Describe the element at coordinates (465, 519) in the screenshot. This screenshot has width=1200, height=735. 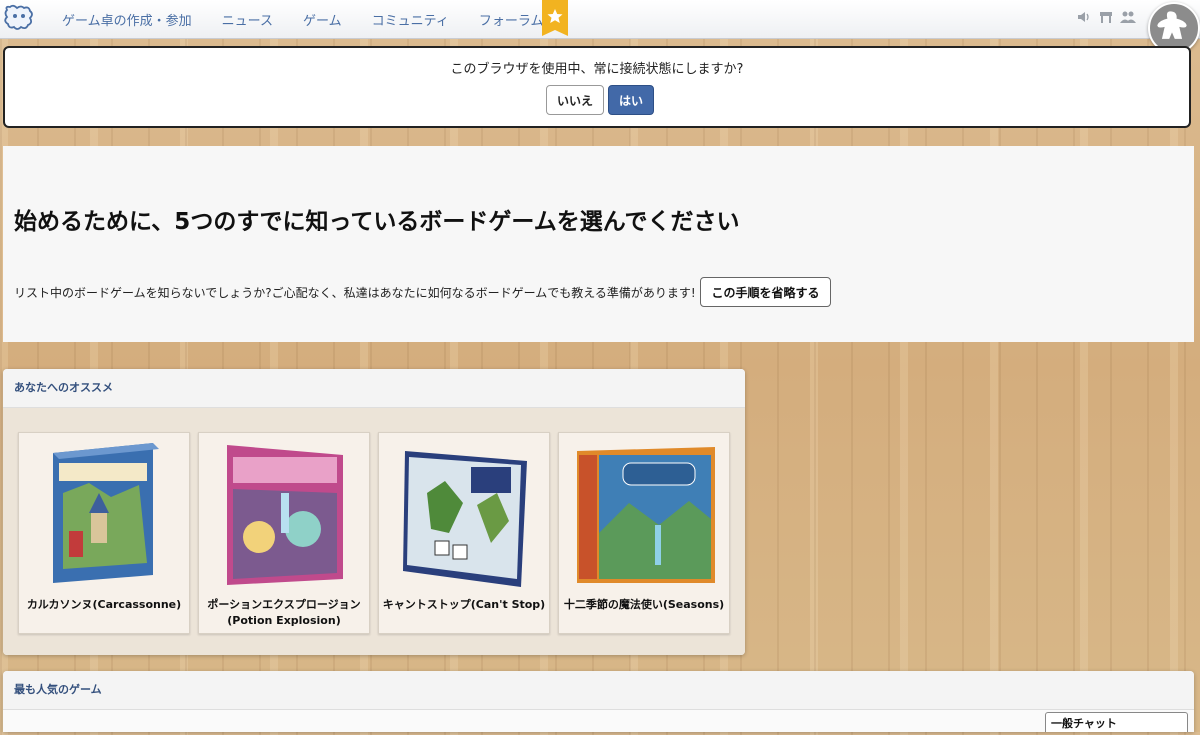
I see `cant-stop-box-image` at that location.